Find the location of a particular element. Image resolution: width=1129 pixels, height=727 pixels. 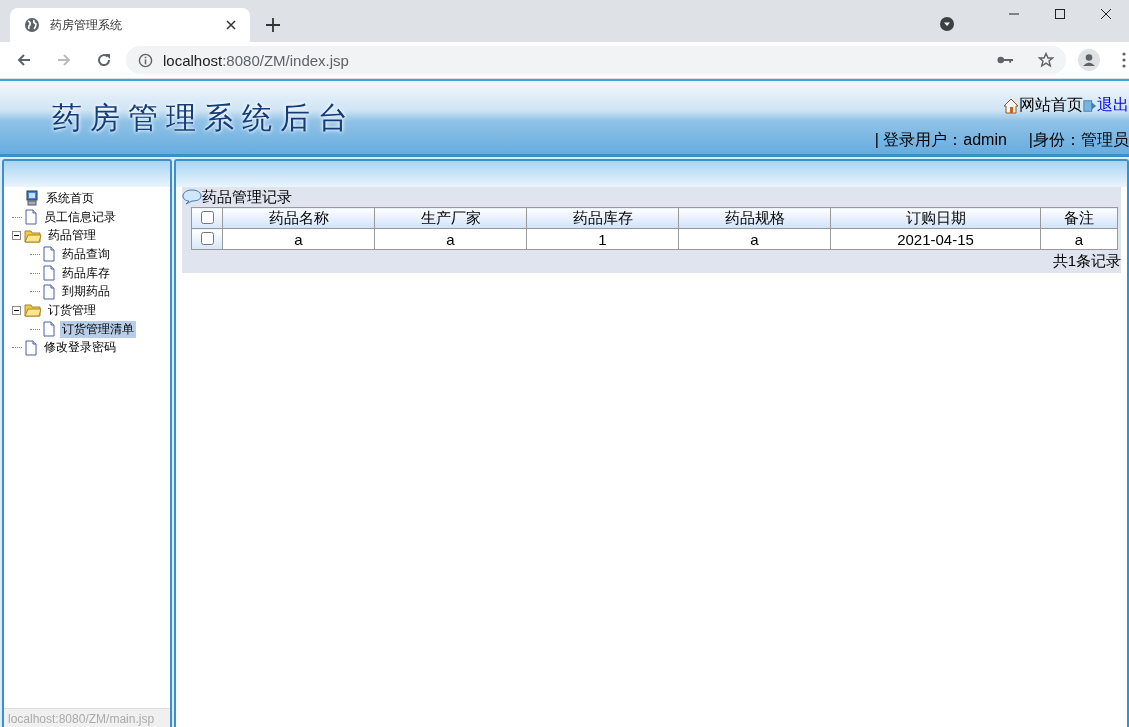

new-tab-icon is located at coordinates (273, 25).